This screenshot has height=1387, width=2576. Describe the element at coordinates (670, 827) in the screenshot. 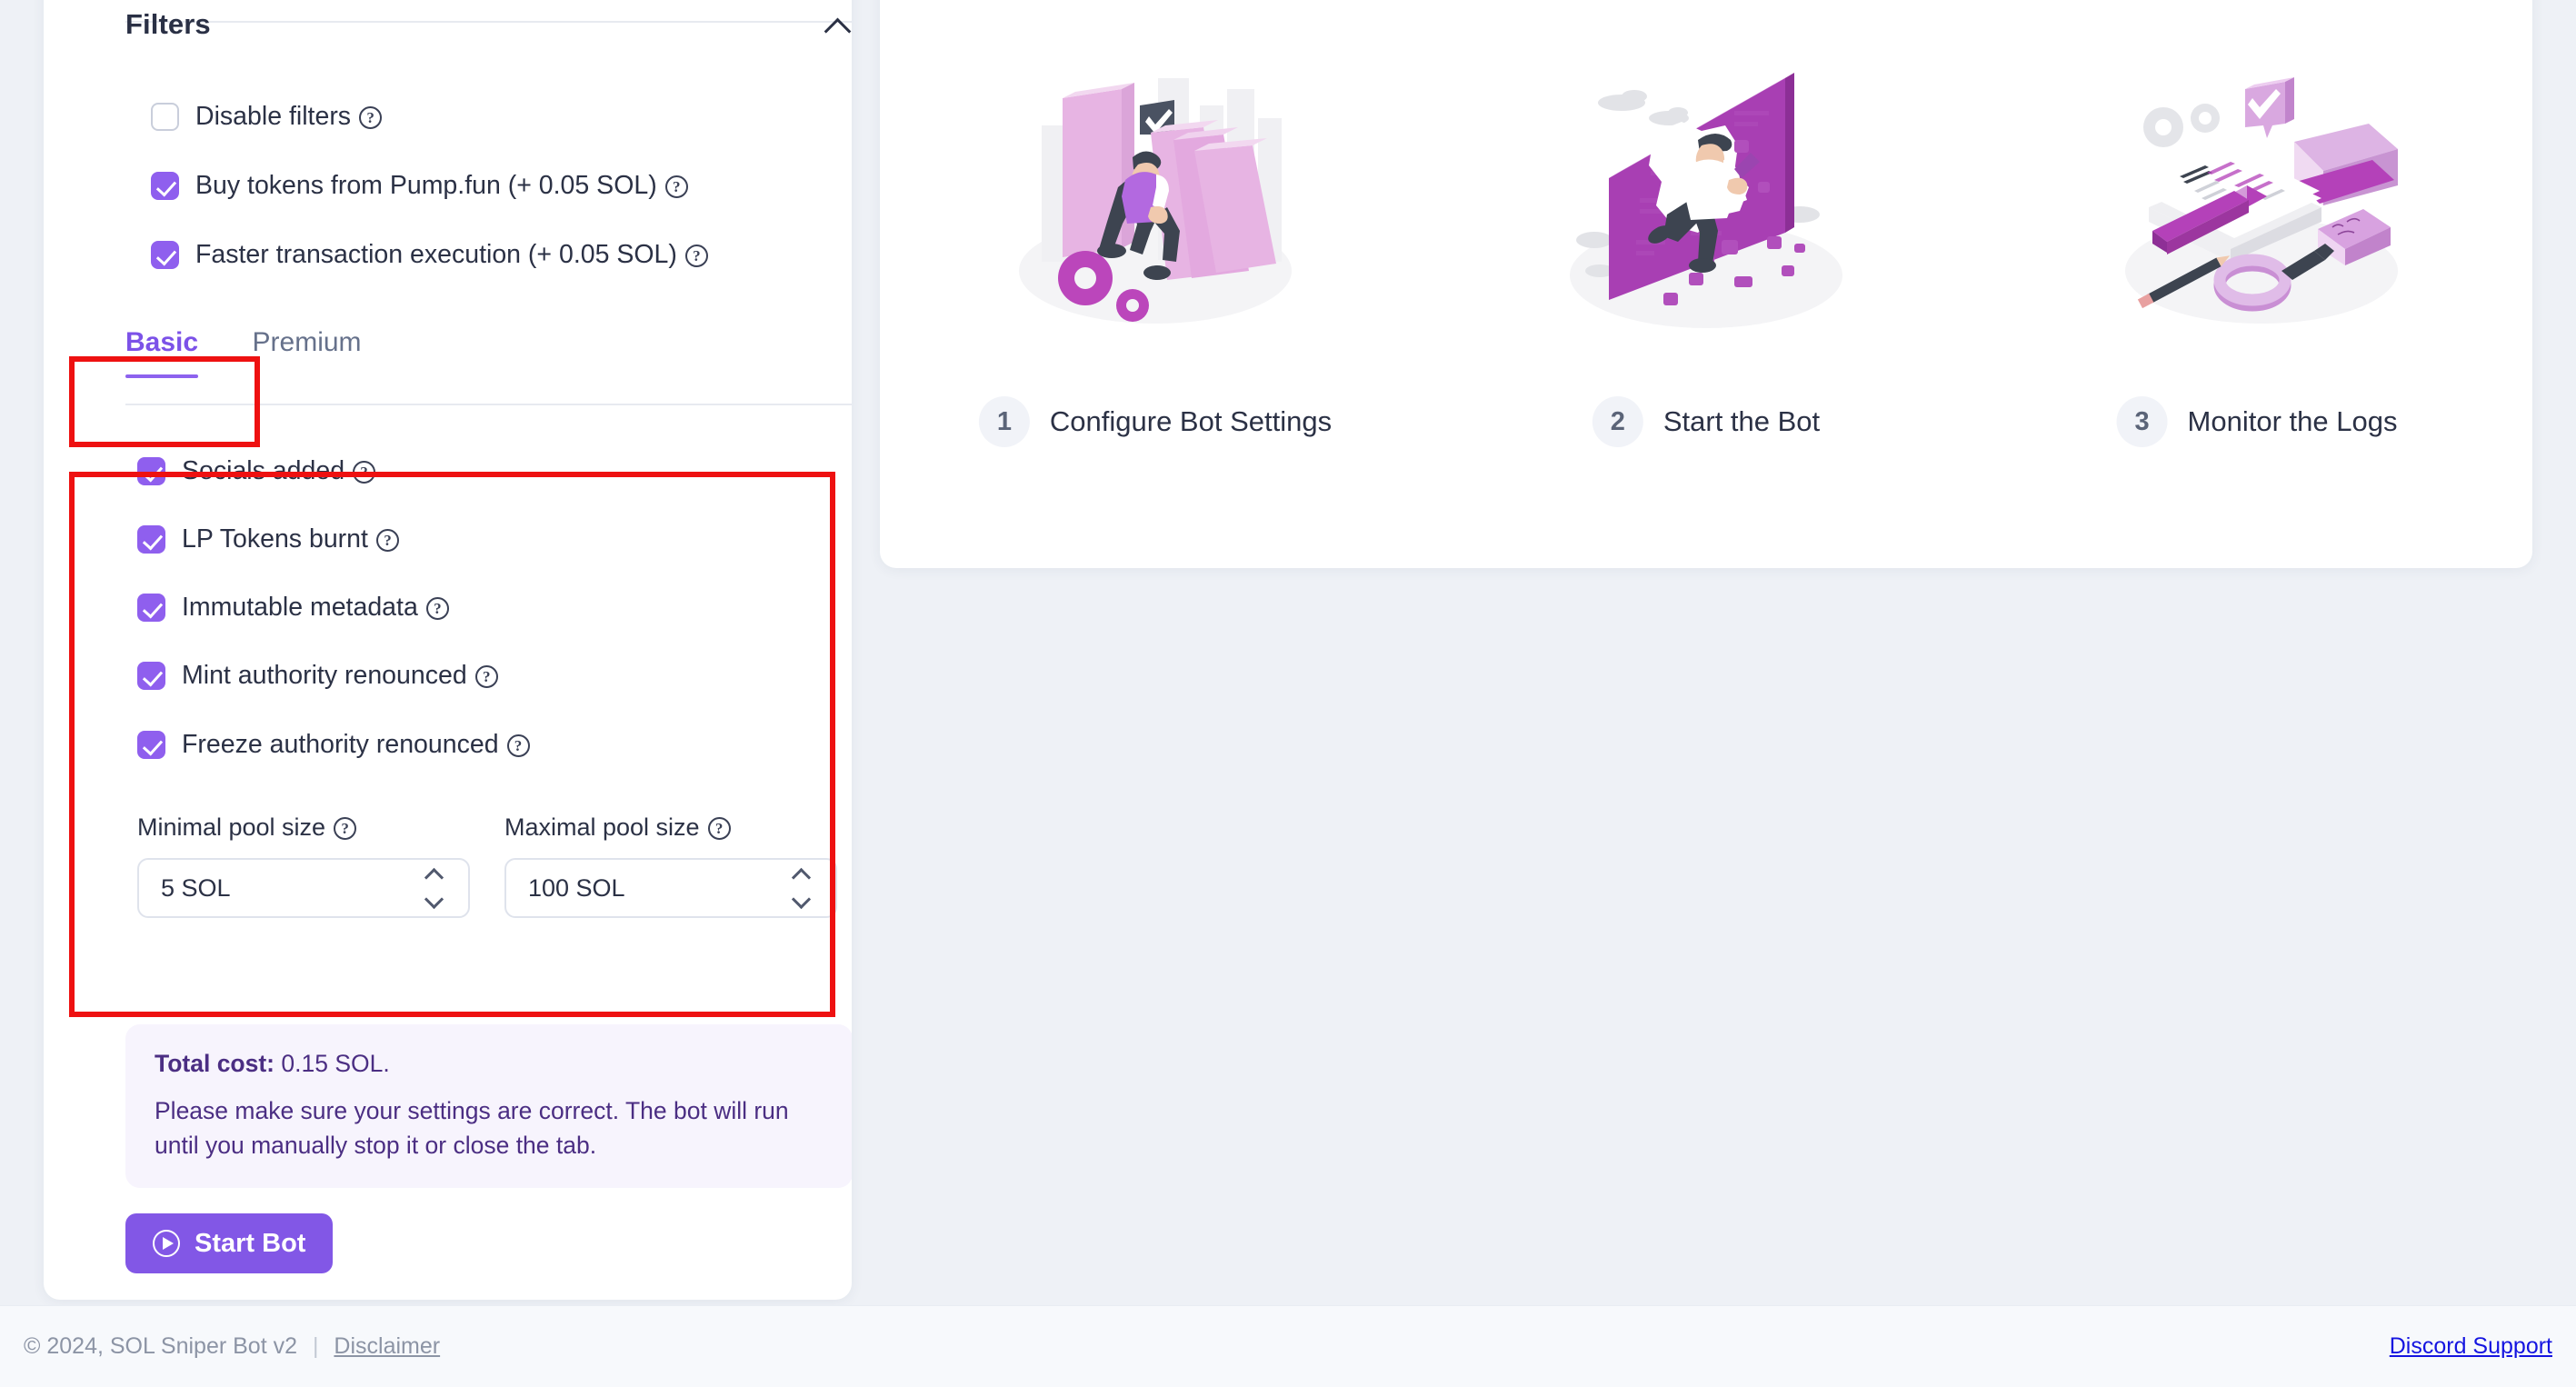

I see `maximal-pool-size-label: Maximal pool size?` at that location.